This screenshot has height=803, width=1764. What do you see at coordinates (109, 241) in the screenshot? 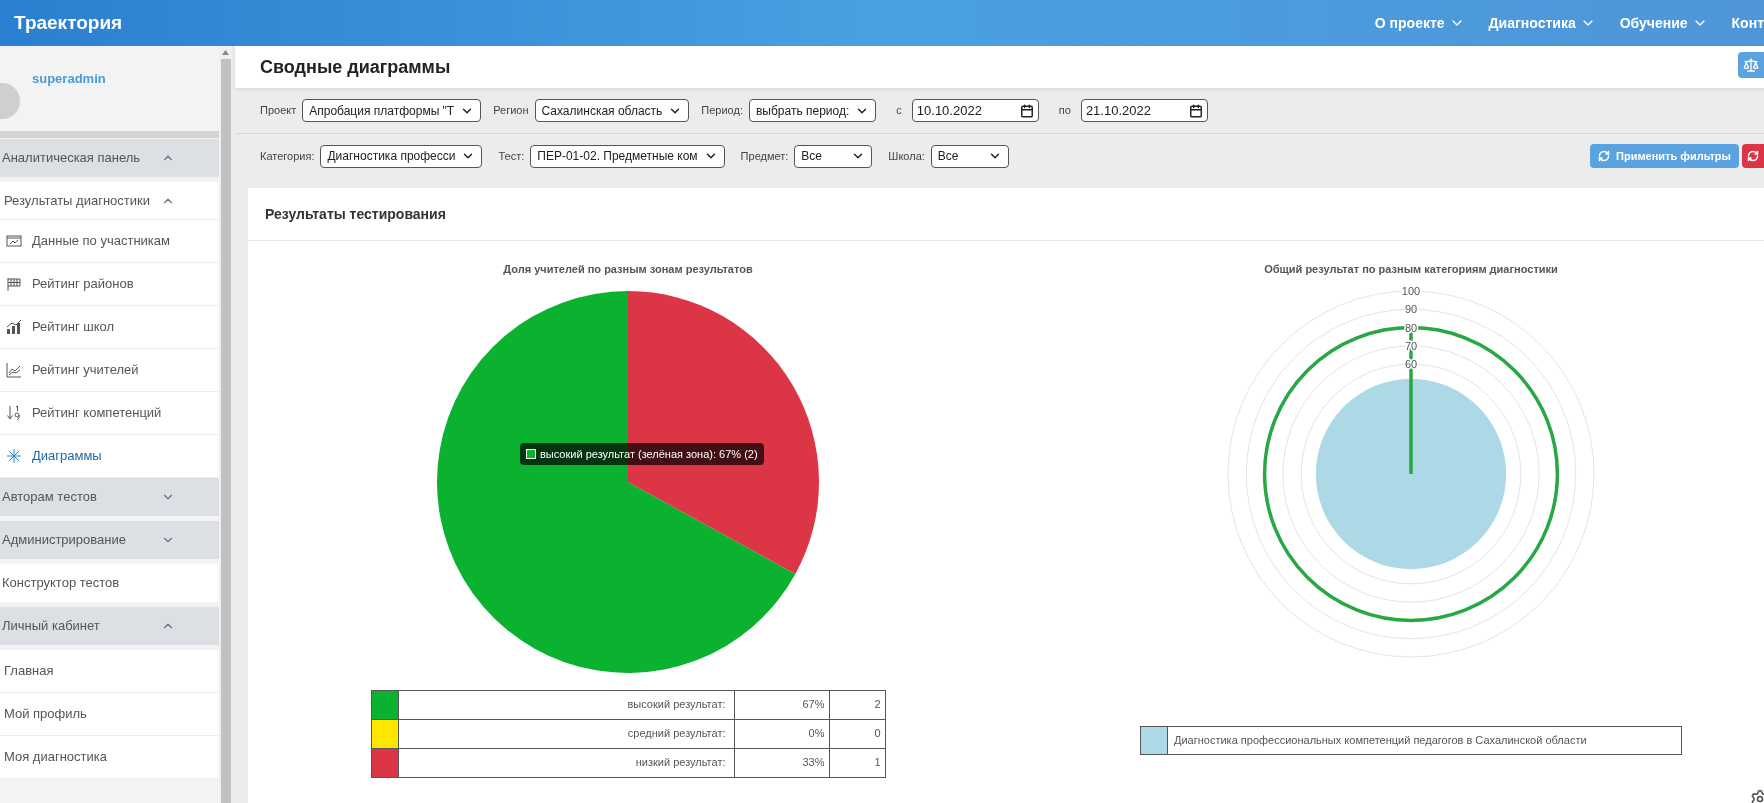
I see `menu-item: Данные по участникам` at bounding box center [109, 241].